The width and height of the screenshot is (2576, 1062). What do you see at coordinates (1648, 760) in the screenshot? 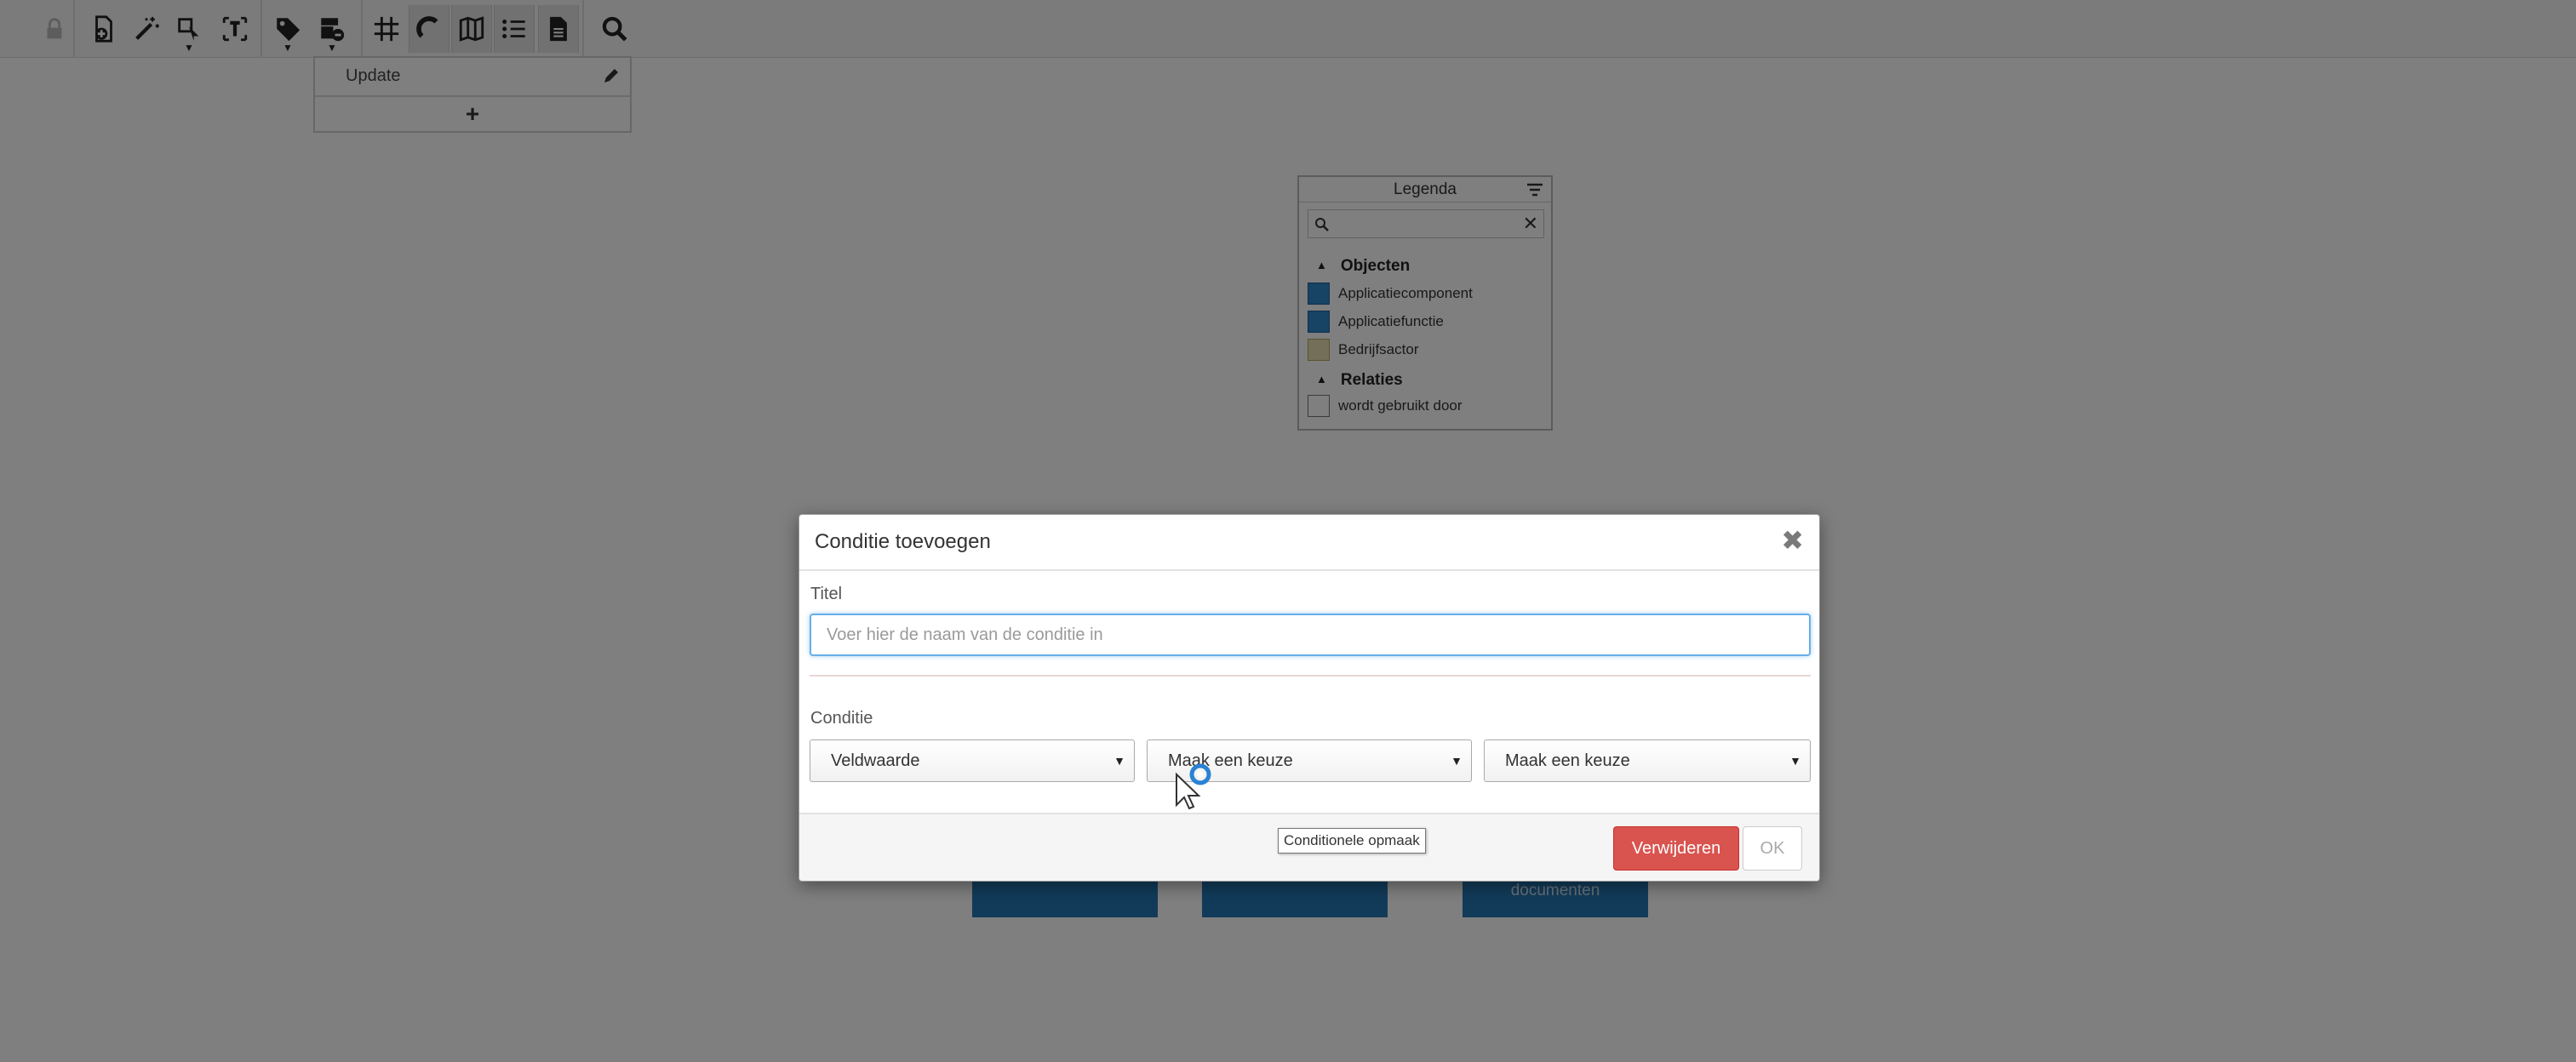
I see `operator-select: Maak een keuze ▼` at bounding box center [1648, 760].